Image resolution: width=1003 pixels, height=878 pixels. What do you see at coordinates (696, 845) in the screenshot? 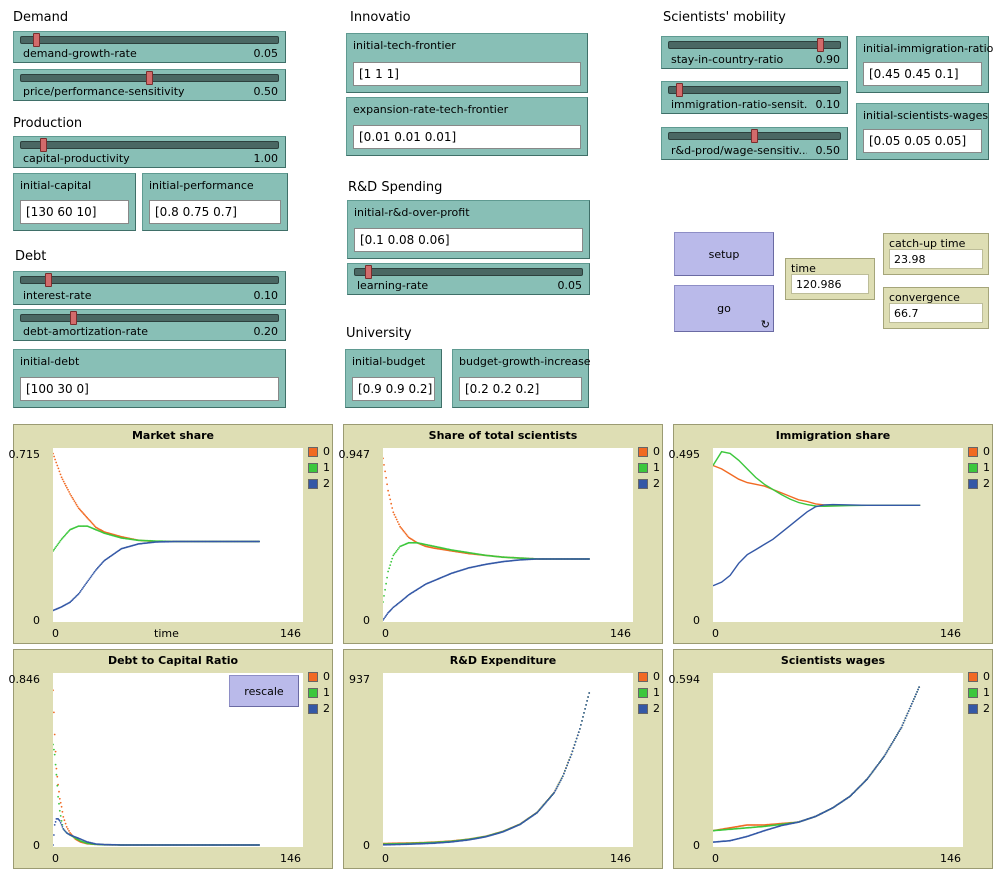
I see `y-axis-min-label: 0` at bounding box center [696, 845].